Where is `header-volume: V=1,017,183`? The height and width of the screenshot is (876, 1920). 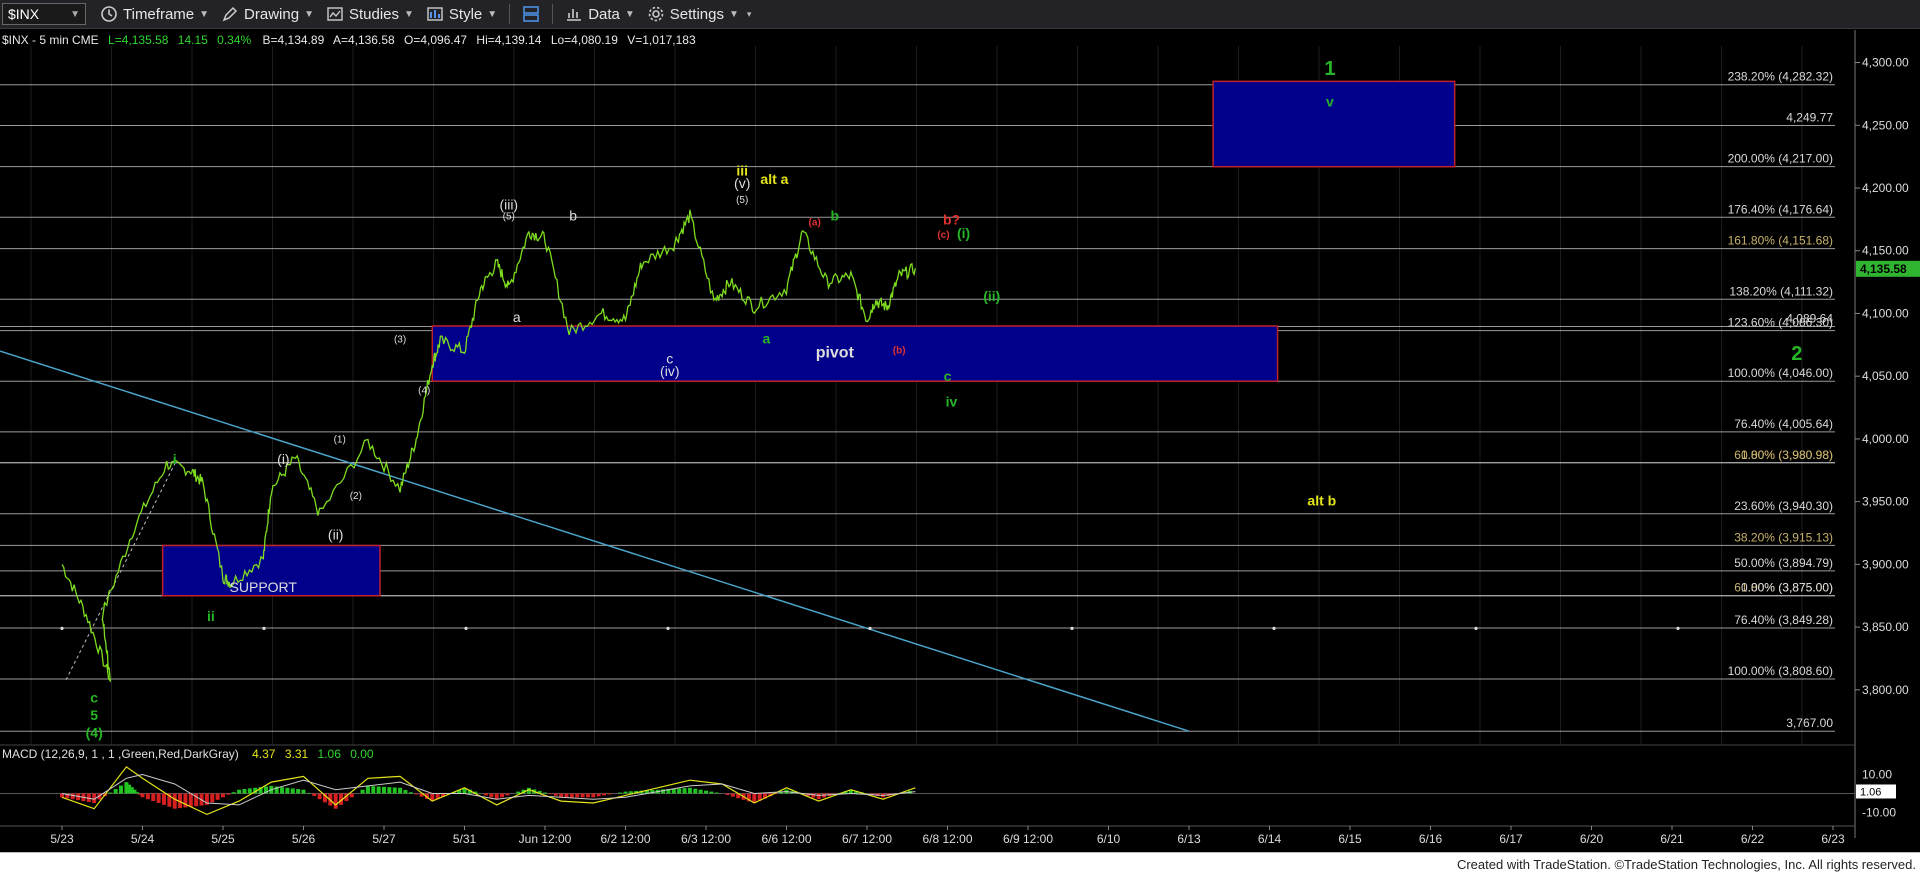 header-volume: V=1,017,183 is located at coordinates (661, 40).